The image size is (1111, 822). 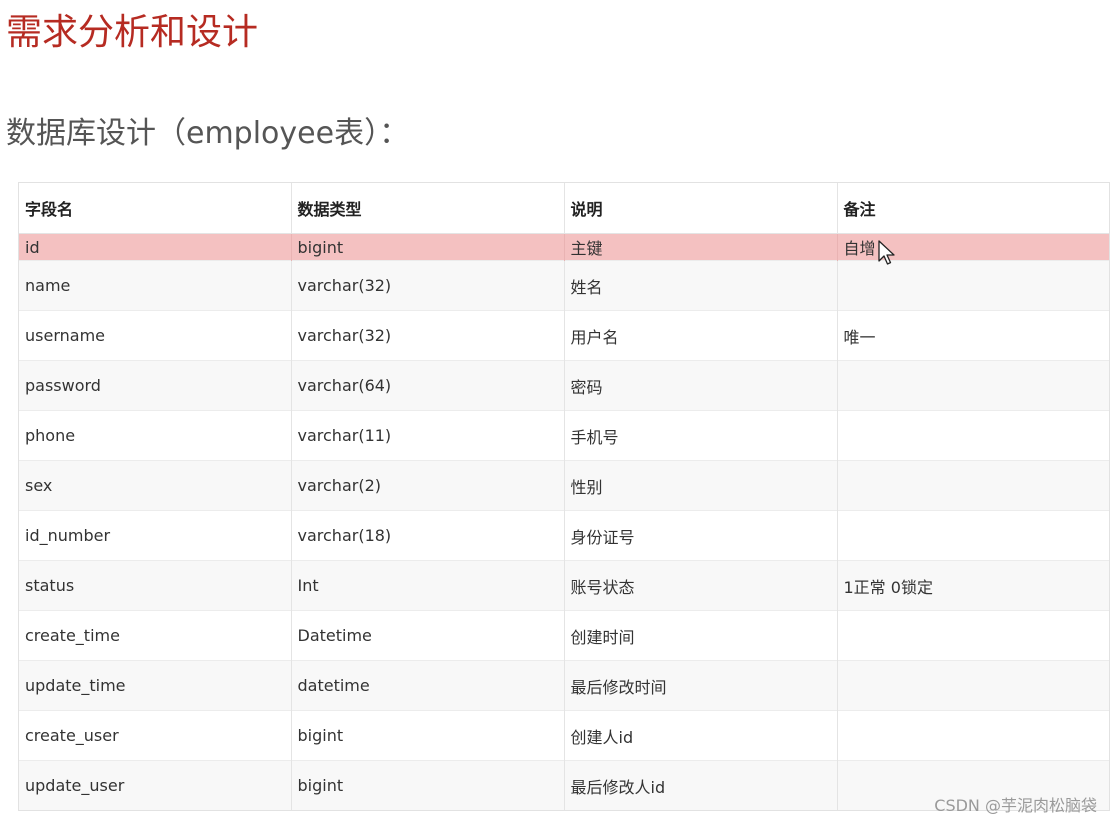 What do you see at coordinates (155, 385) in the screenshot?
I see `cell-field-name: password` at bounding box center [155, 385].